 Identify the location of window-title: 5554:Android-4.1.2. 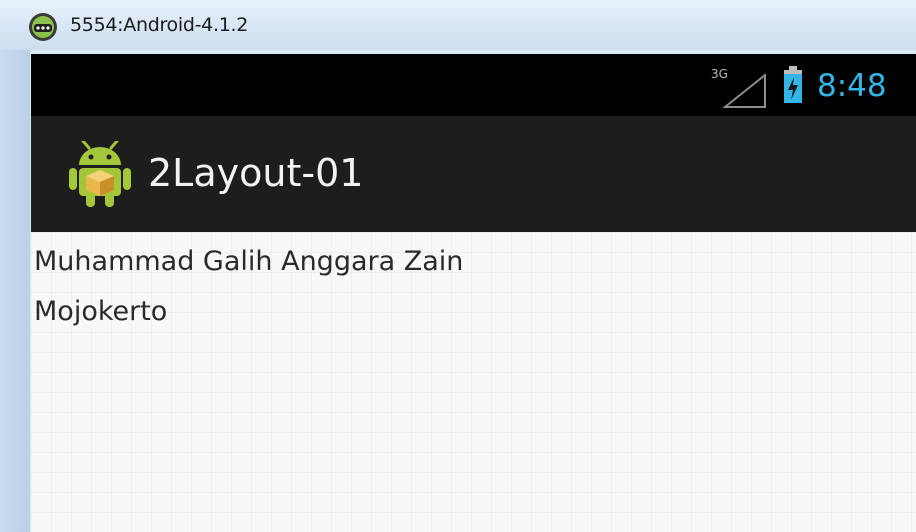
(159, 25).